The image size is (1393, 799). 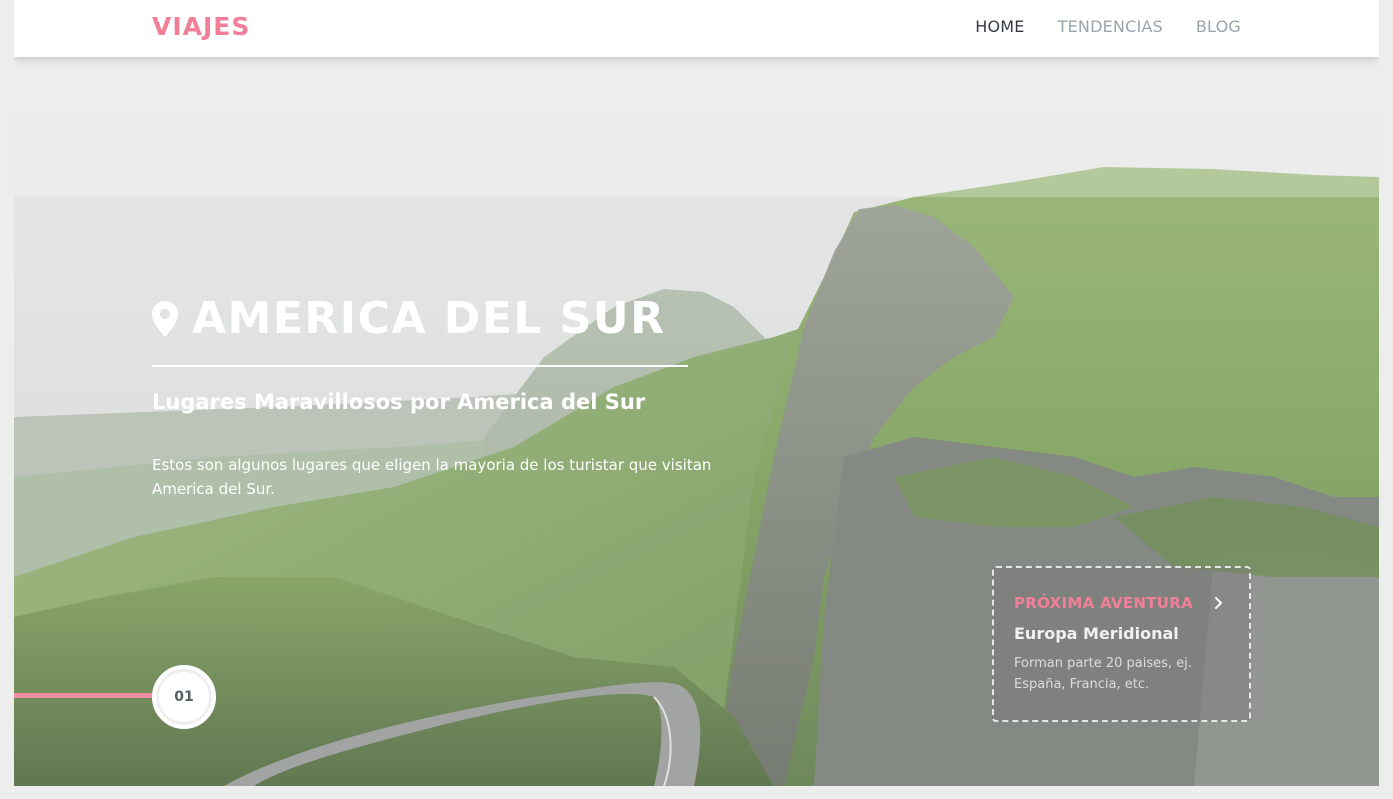 I want to click on chevron-right-icon, so click(x=1219, y=603).